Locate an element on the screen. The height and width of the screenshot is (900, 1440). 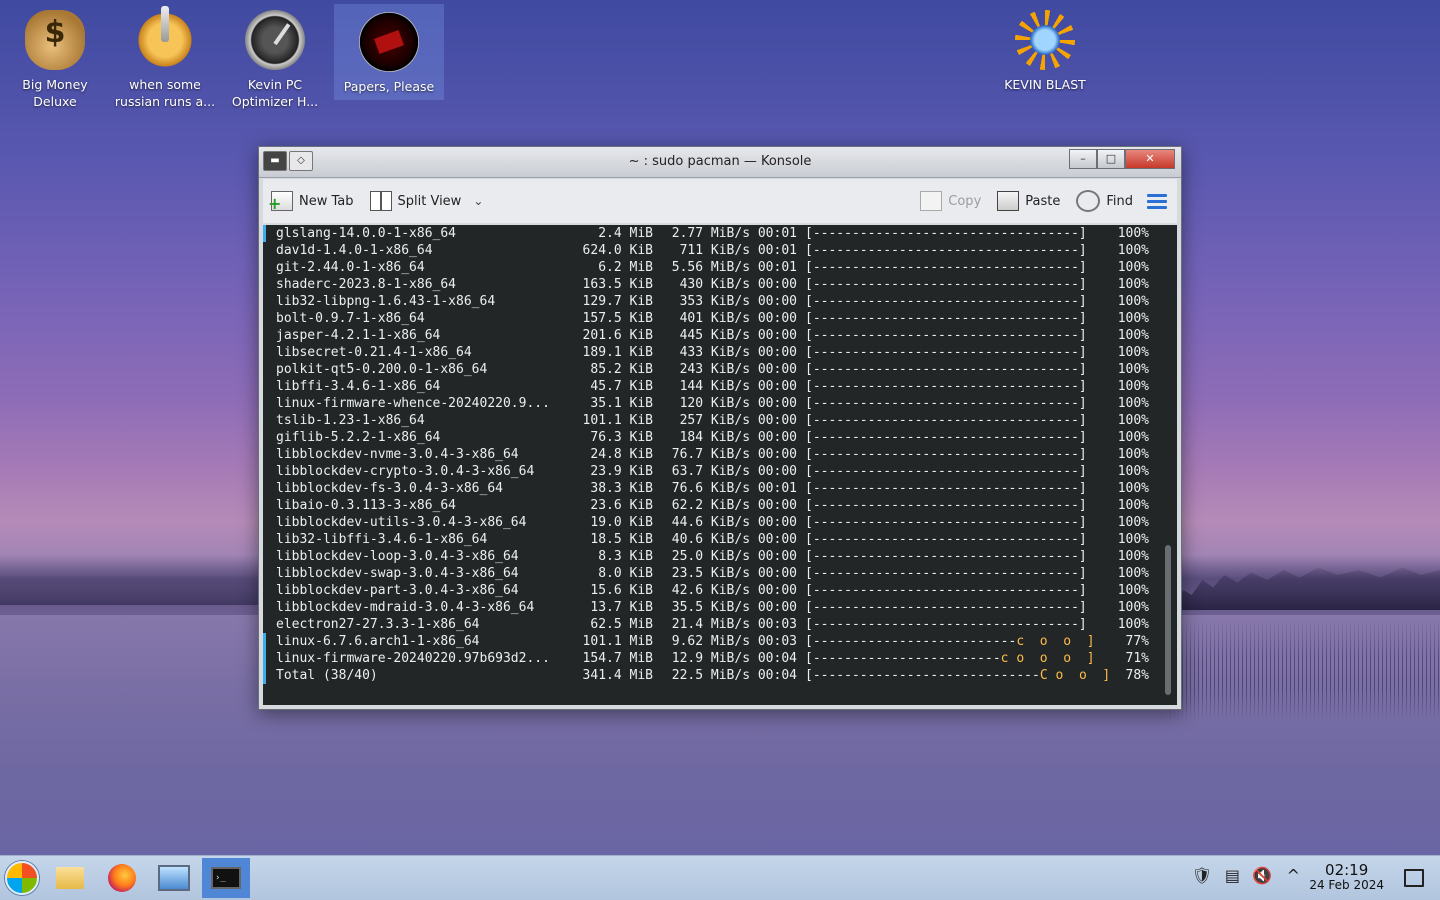
package-name: git-2.44.0-1-x86_64 is located at coordinates (350, 267).